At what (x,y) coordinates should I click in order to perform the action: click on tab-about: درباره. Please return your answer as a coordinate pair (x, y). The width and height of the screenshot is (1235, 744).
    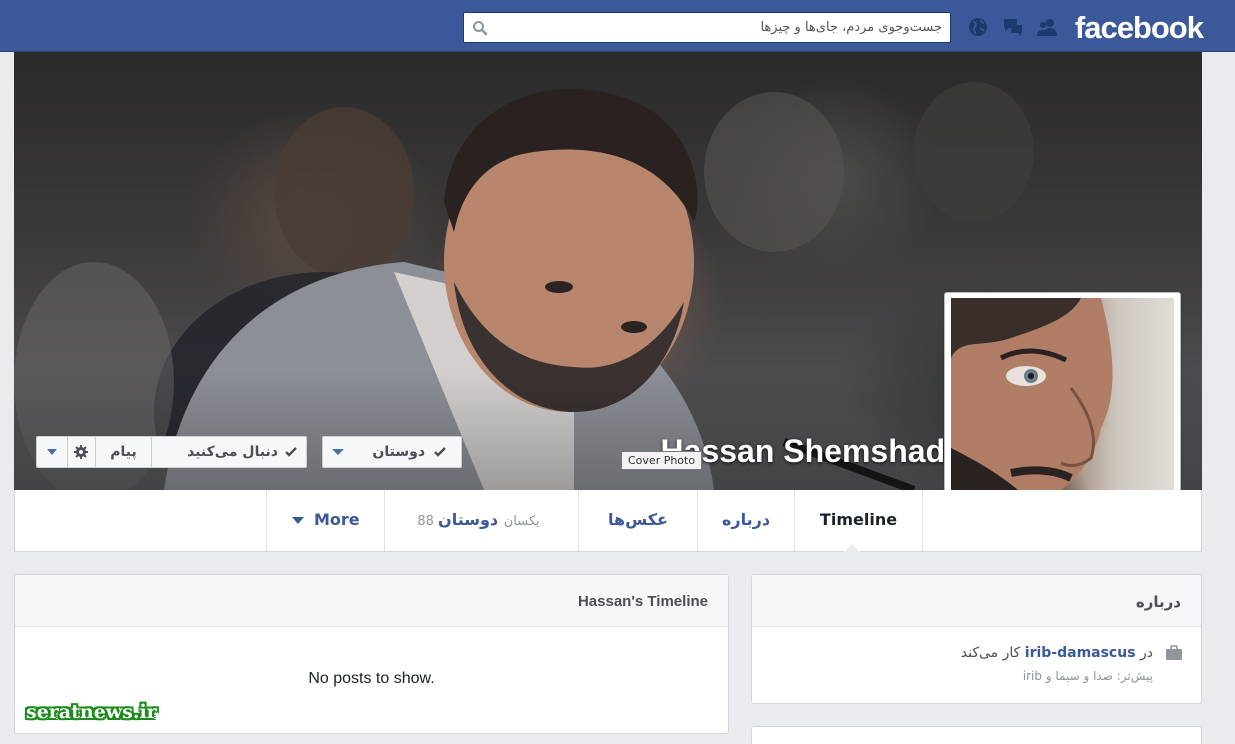
    Looking at the image, I should click on (745, 520).